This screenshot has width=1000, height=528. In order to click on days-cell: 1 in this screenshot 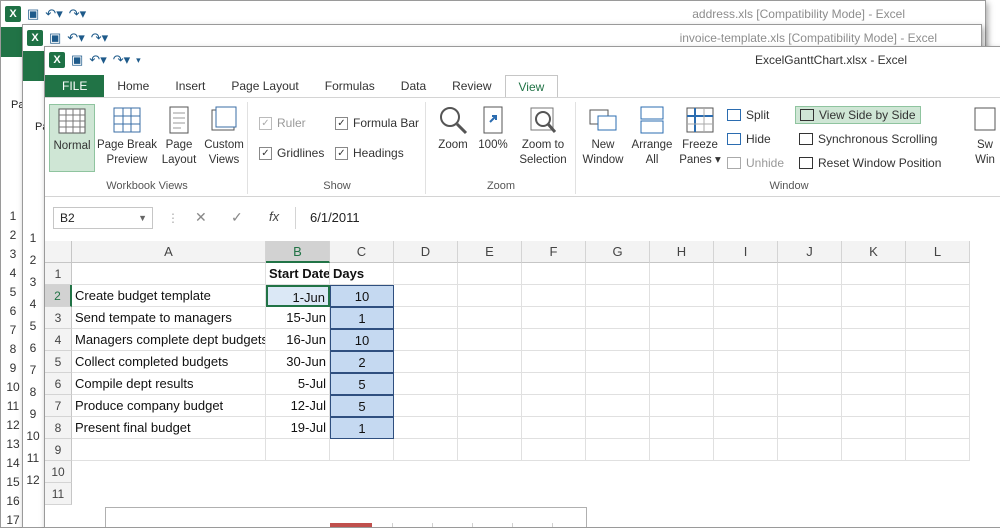, I will do `click(362, 428)`.